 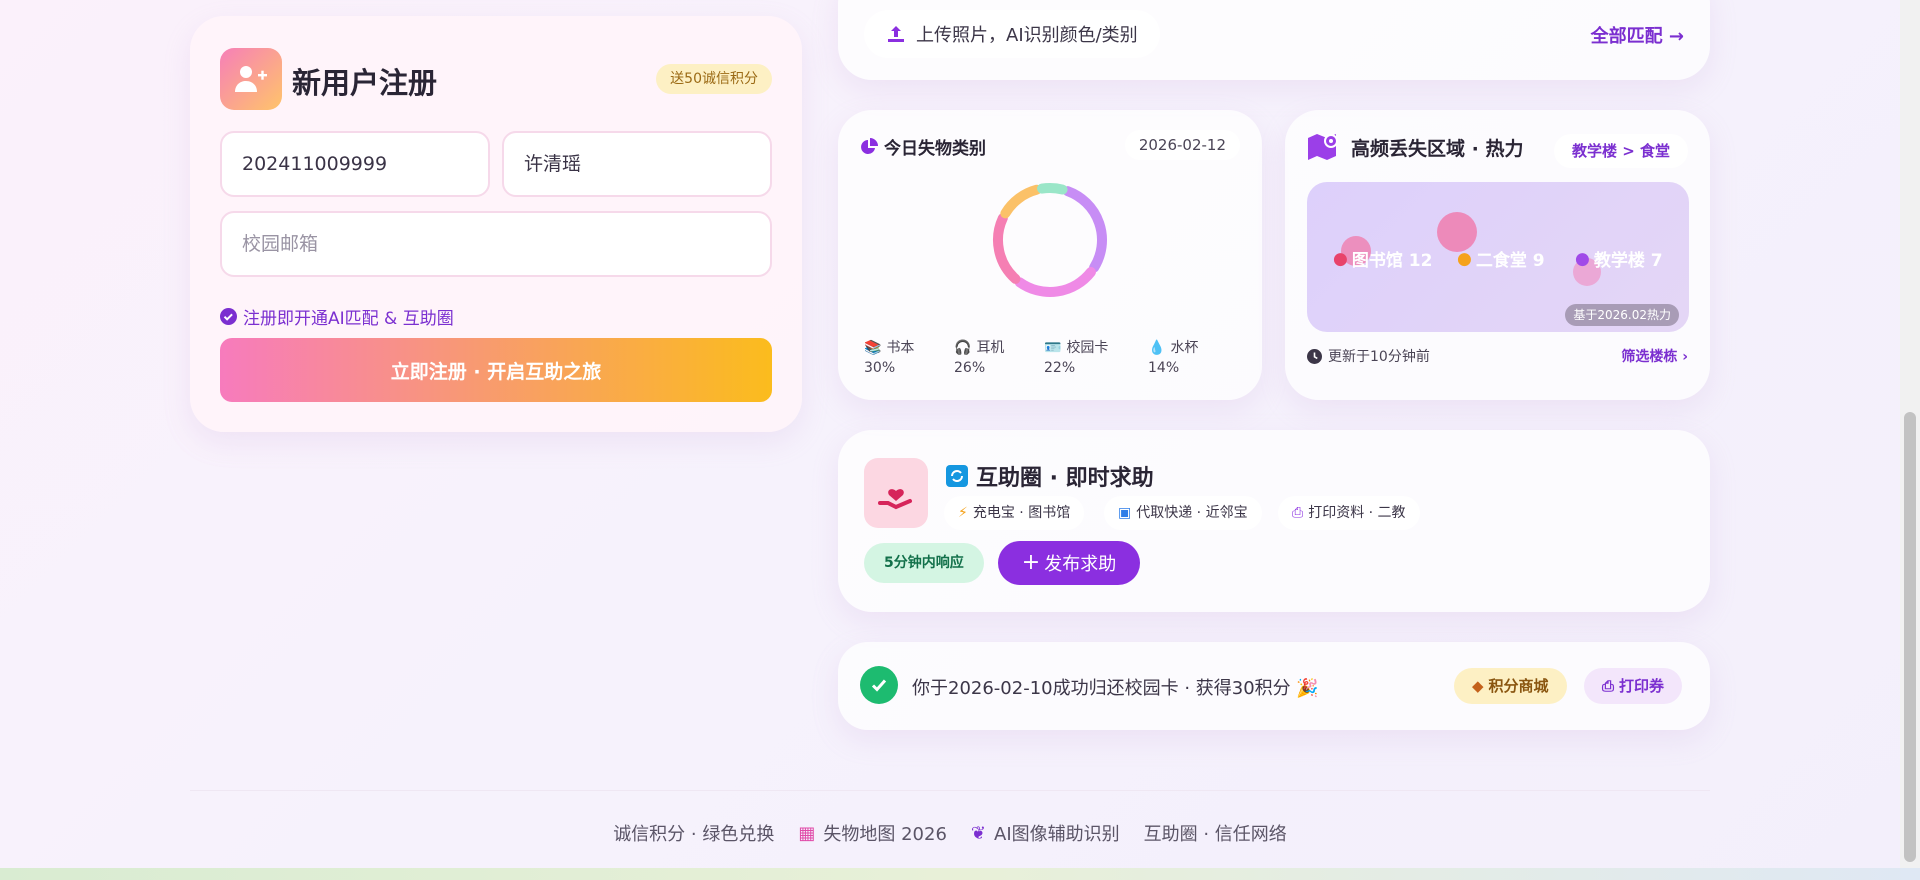 What do you see at coordinates (1382, 259) in the screenshot?
I see `place-library: ● 图书馆 12` at bounding box center [1382, 259].